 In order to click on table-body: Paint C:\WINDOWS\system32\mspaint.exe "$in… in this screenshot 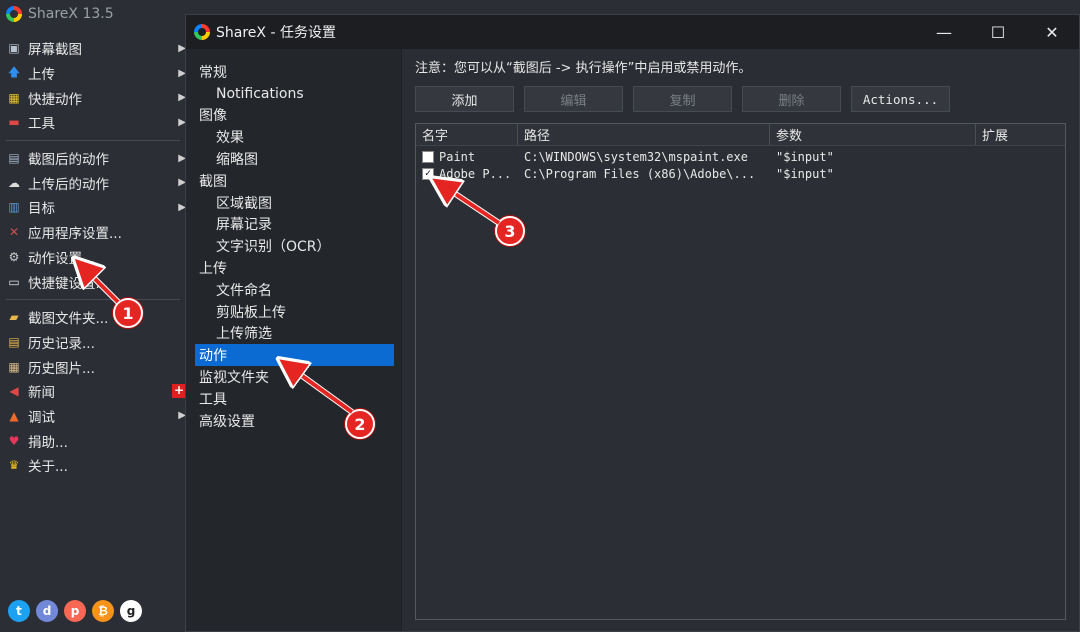, I will do `click(740, 164)`.